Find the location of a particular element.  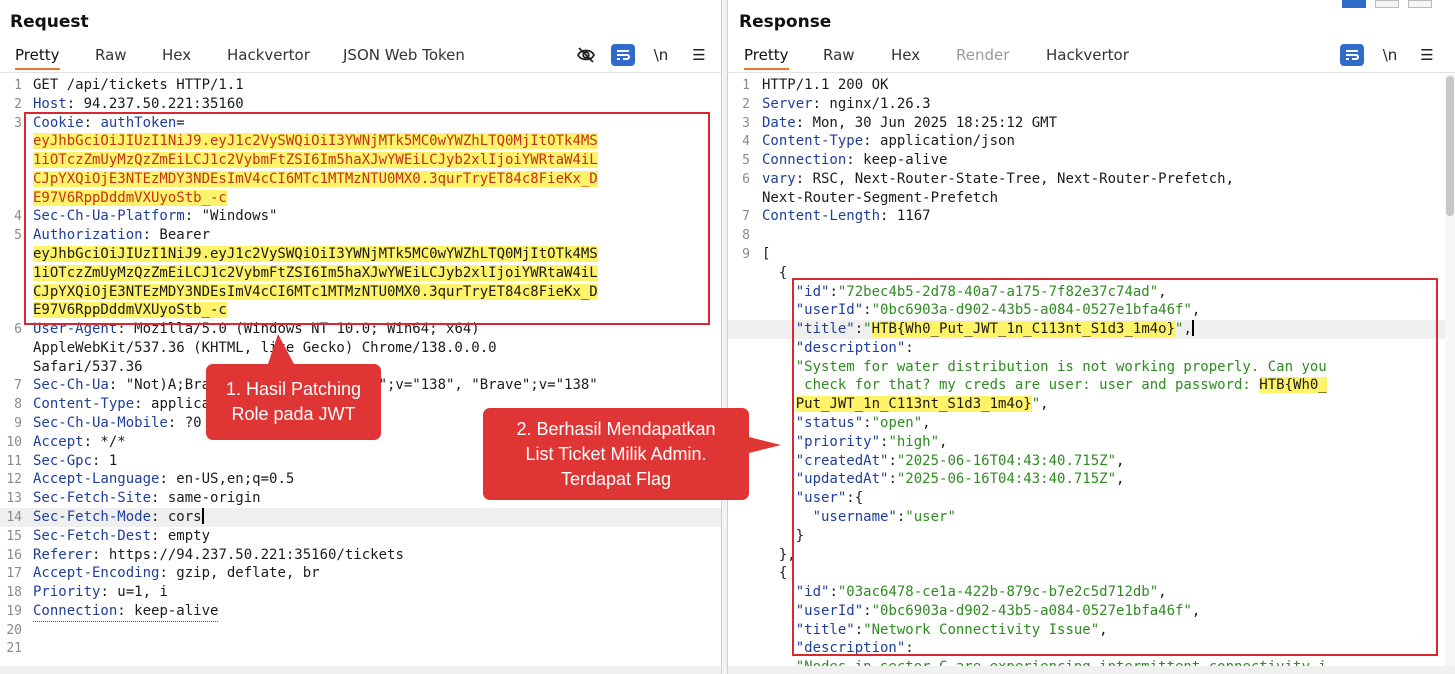

code-line: "user":{ is located at coordinates (1091, 498).